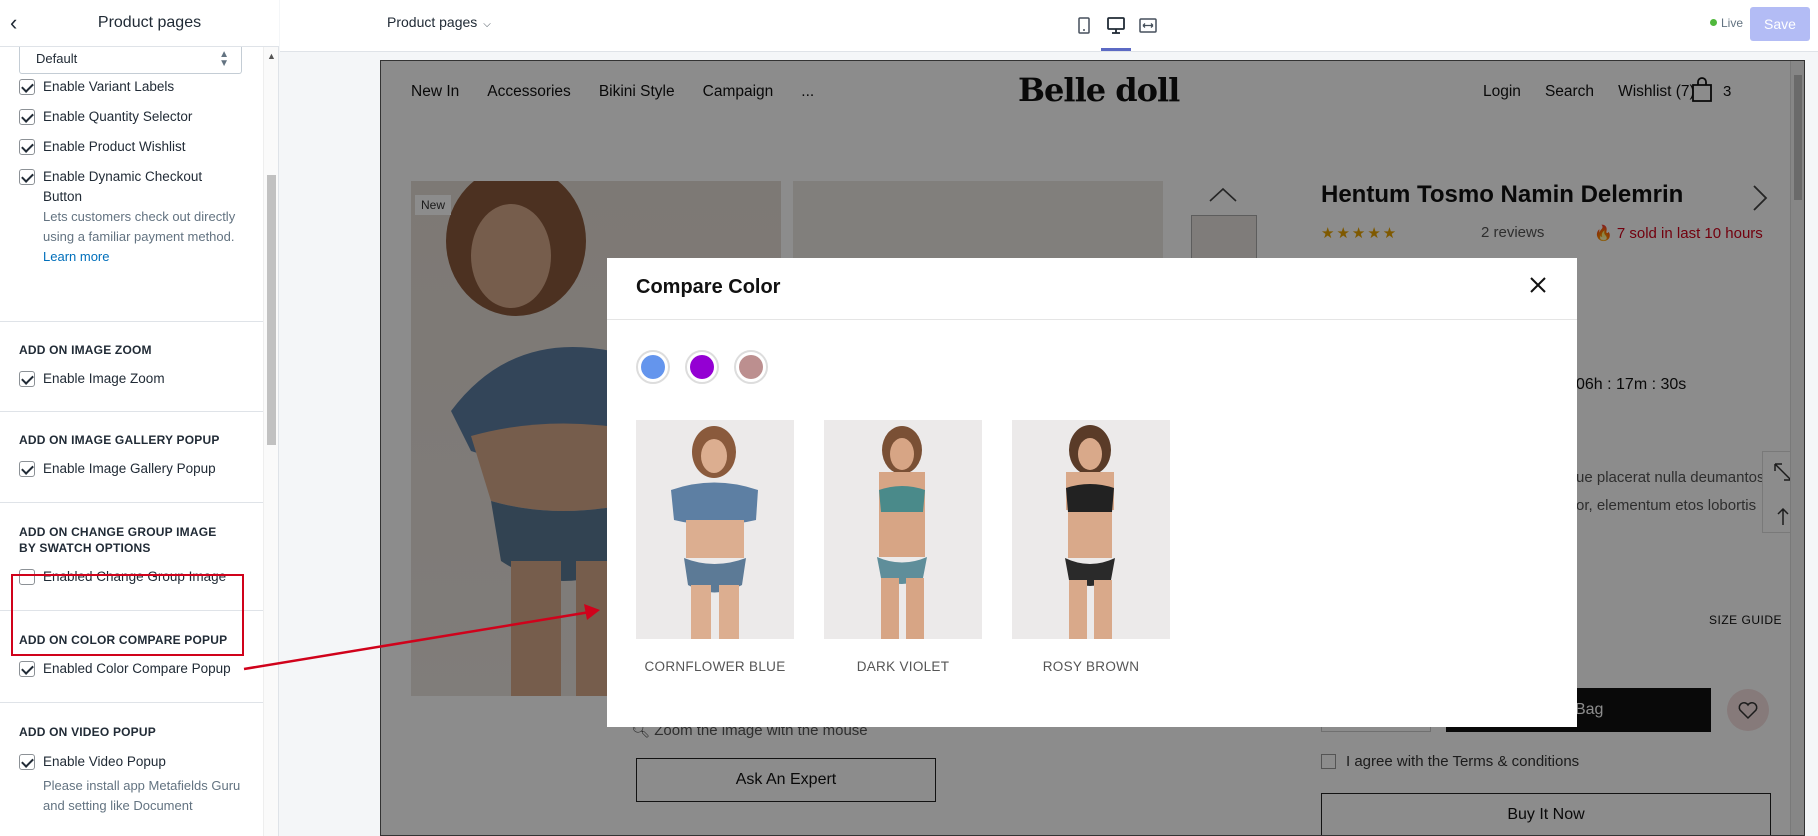  Describe the element at coordinates (271, 56) in the screenshot. I see `scroll-up-icon: ▲` at that location.